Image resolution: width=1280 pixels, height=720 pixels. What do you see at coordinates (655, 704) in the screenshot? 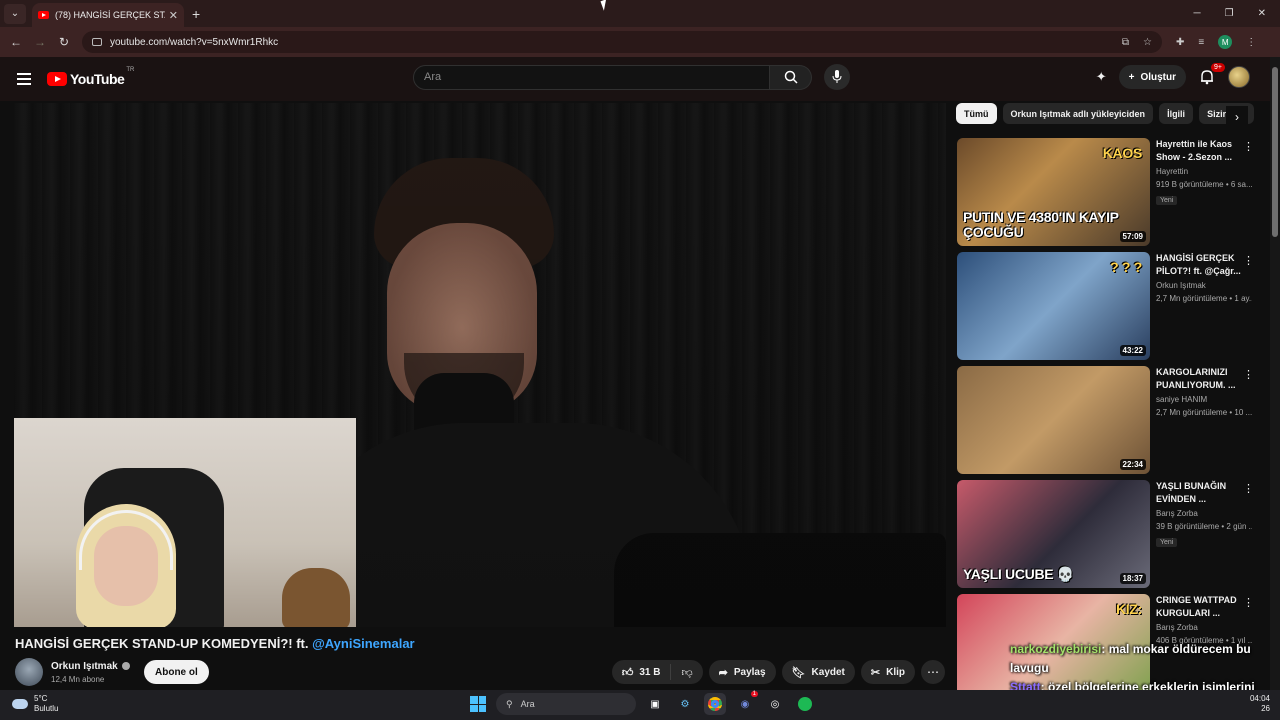
I see `task-view-button: ▣` at bounding box center [655, 704].